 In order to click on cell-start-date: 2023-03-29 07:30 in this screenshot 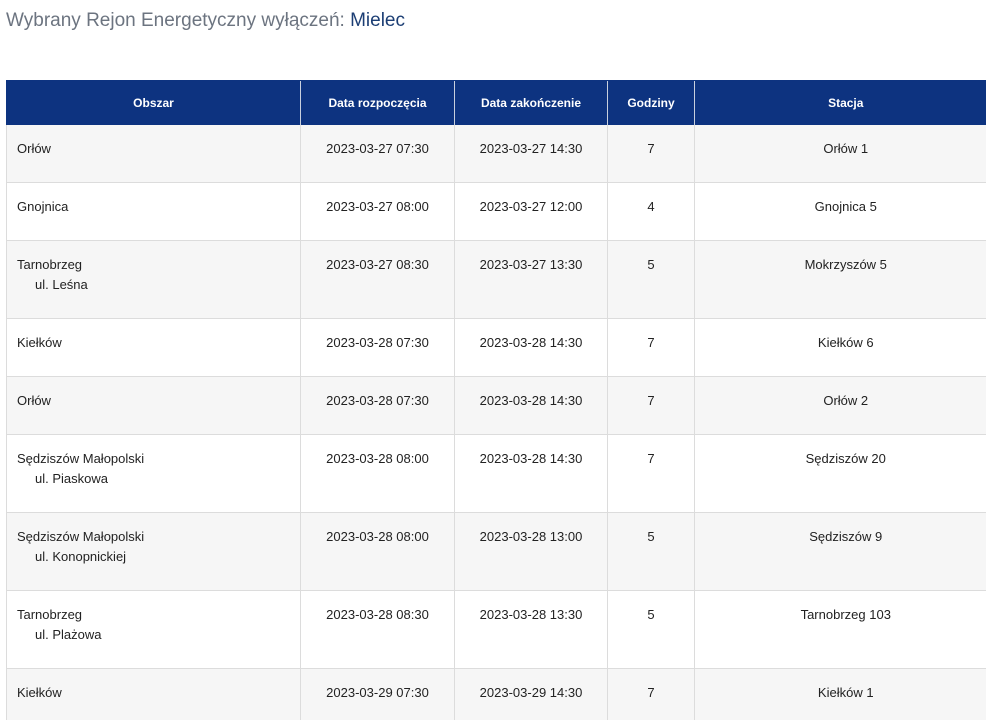, I will do `click(377, 694)`.